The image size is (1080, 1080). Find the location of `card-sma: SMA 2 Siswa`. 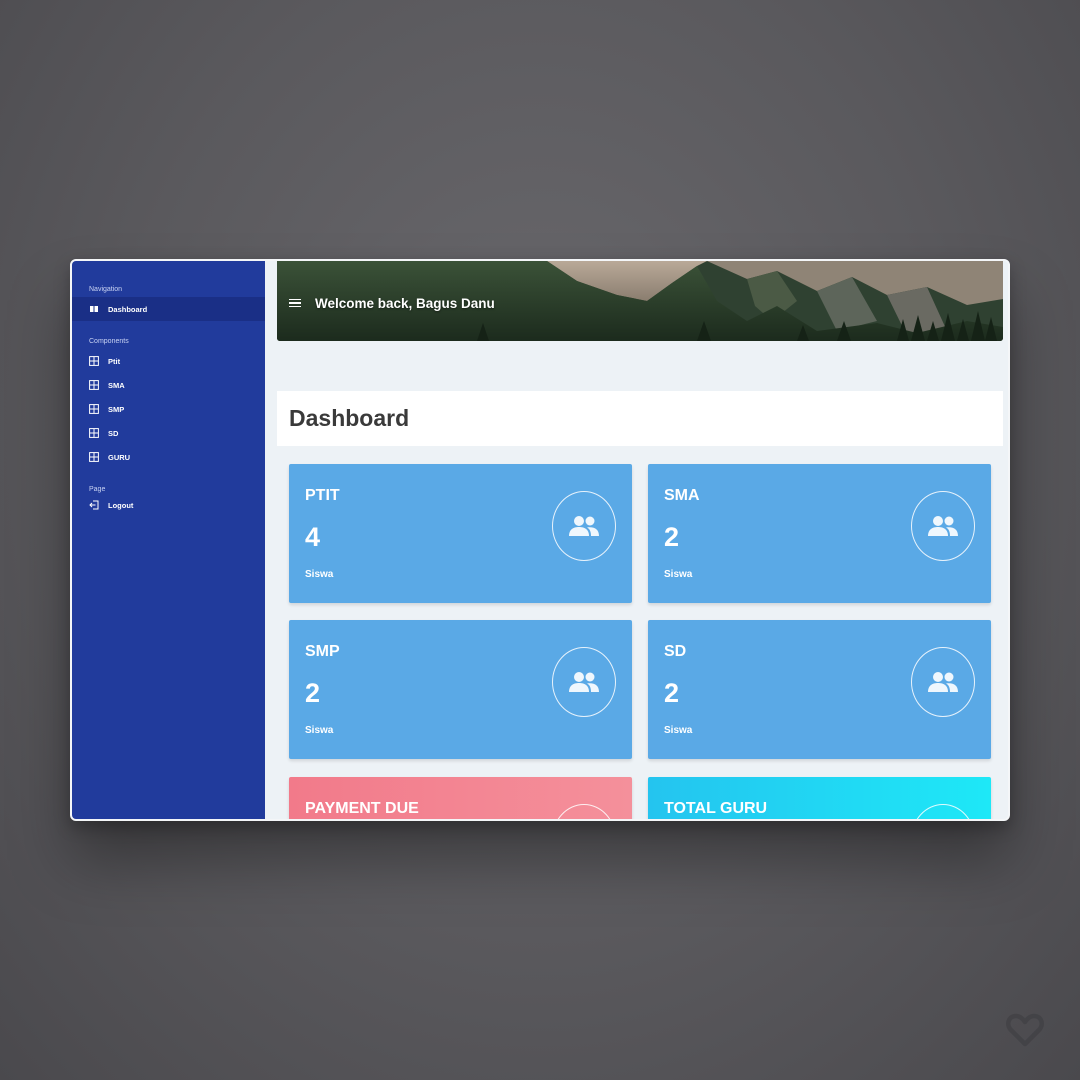

card-sma: SMA 2 Siswa is located at coordinates (819, 533).